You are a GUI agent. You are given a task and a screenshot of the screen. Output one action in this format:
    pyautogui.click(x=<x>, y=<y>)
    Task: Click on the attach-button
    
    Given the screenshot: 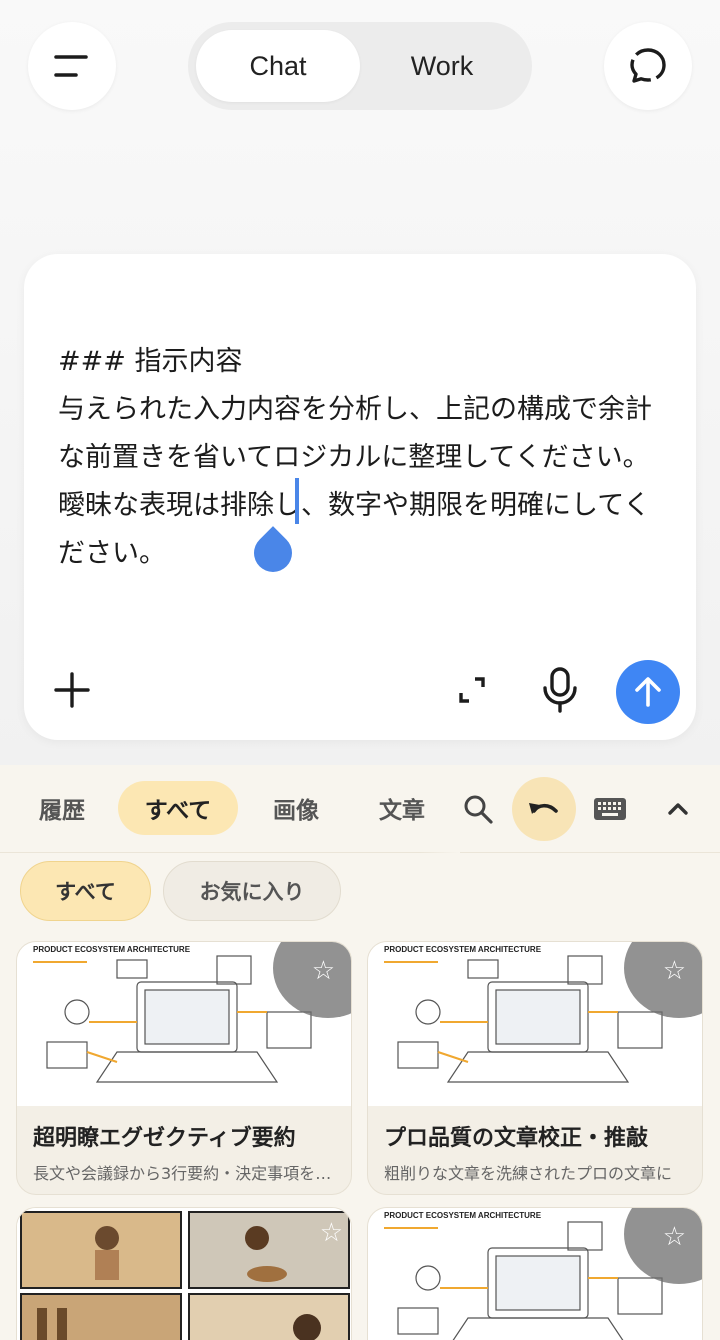 What is the action you would take?
    pyautogui.click(x=72, y=690)
    